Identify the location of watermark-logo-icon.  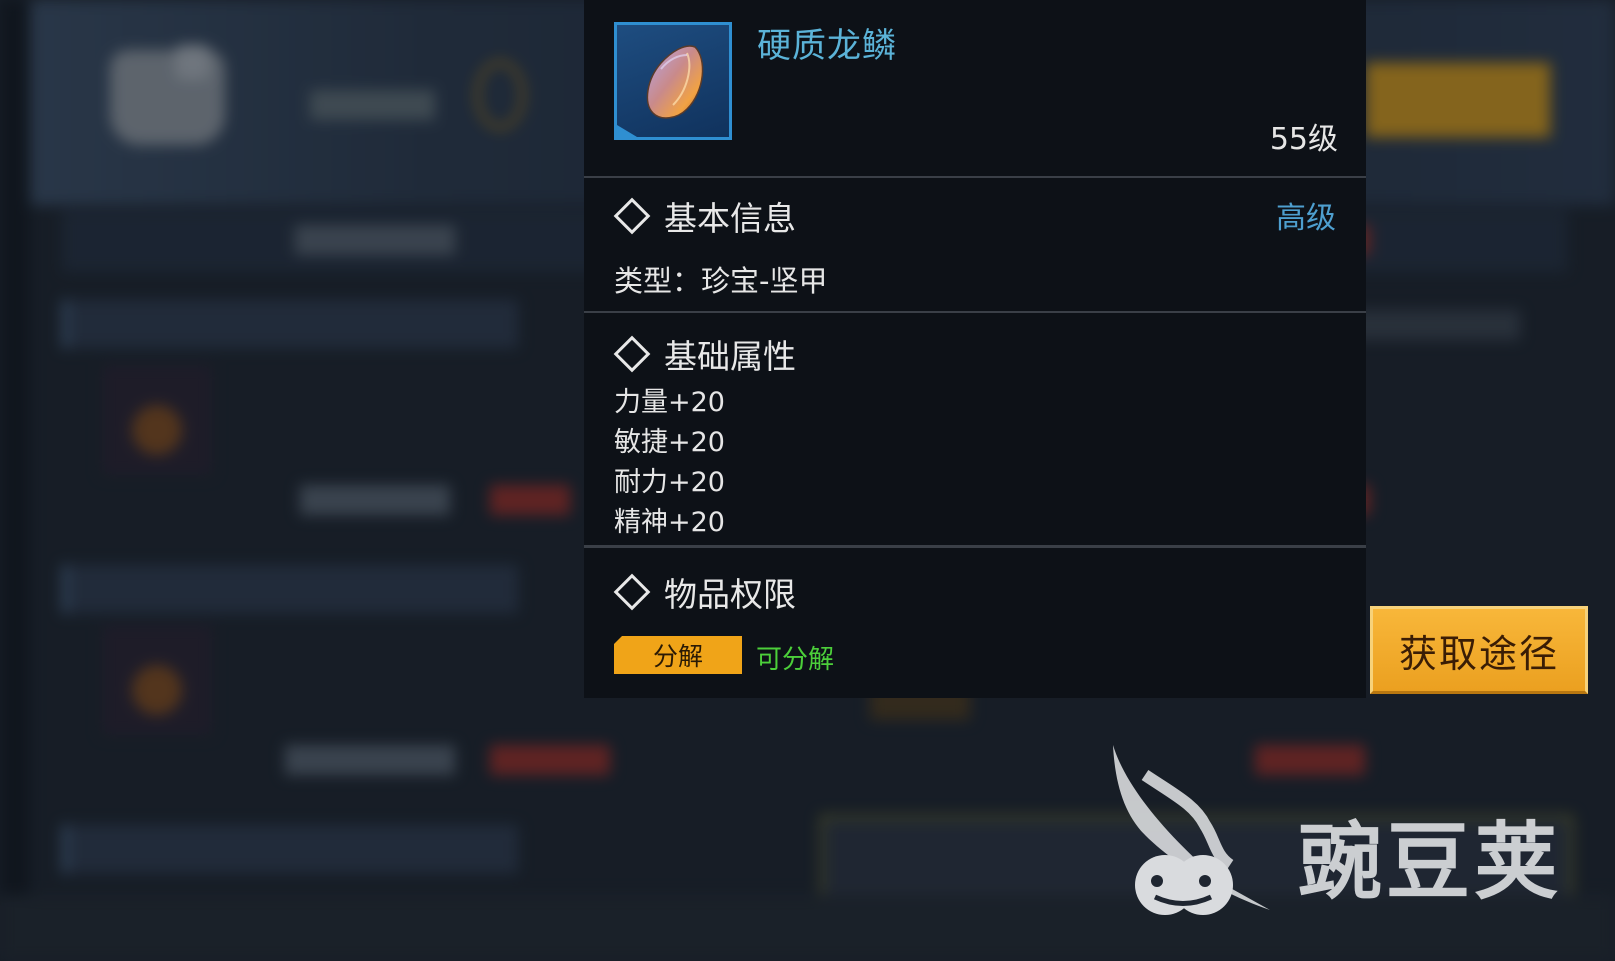
(1191, 830).